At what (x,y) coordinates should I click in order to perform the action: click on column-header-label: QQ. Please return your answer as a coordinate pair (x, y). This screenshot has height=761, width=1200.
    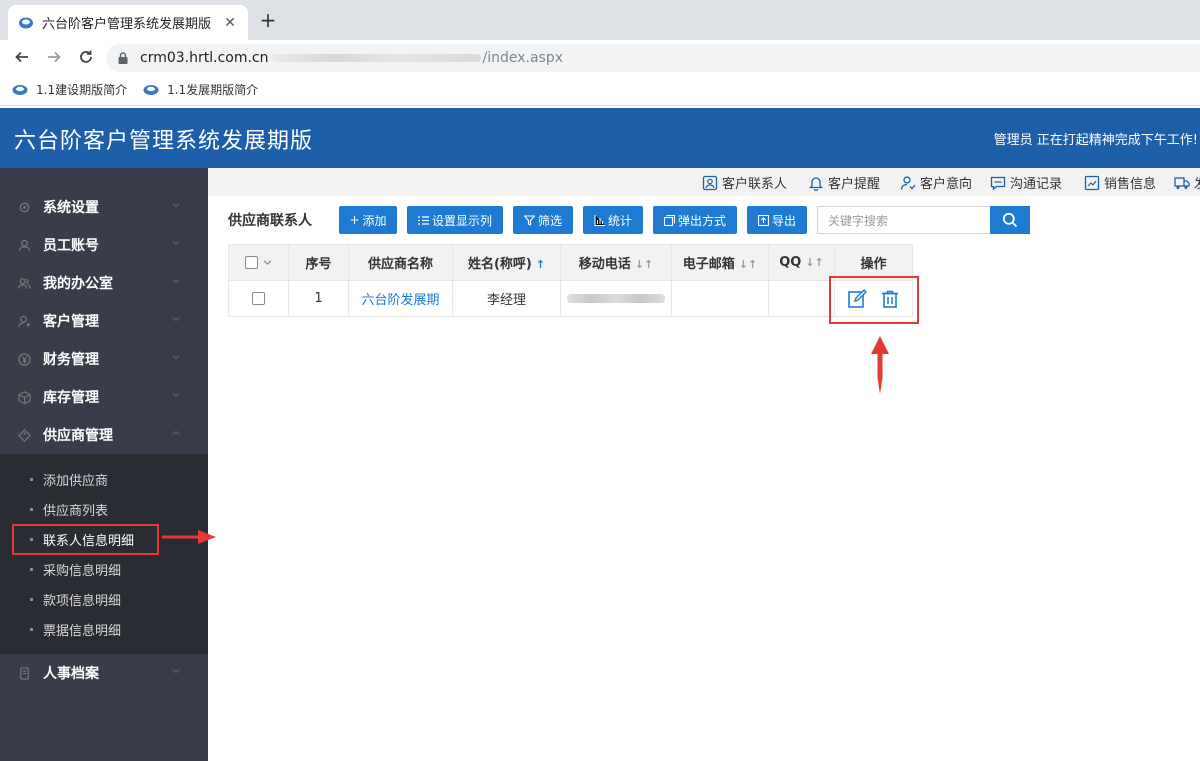
    Looking at the image, I should click on (790, 262).